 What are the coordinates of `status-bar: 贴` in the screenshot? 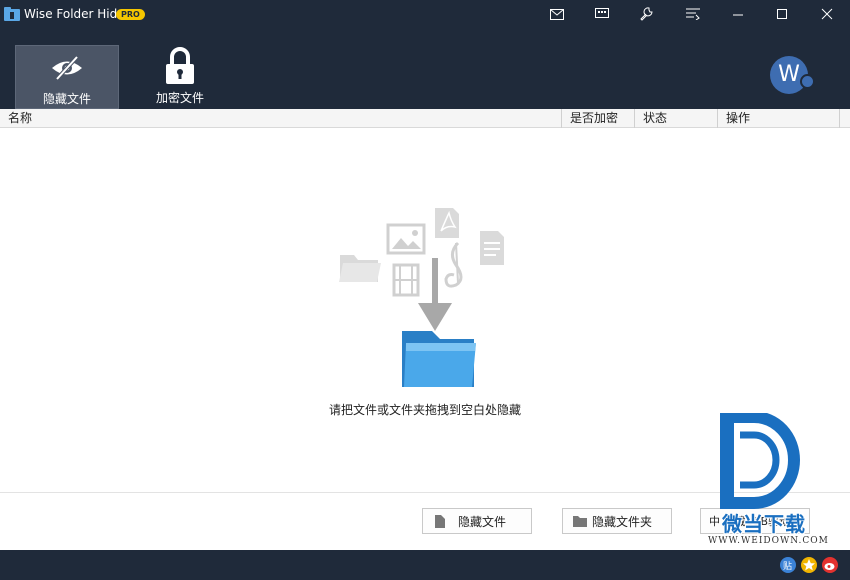 It's located at (425, 565).